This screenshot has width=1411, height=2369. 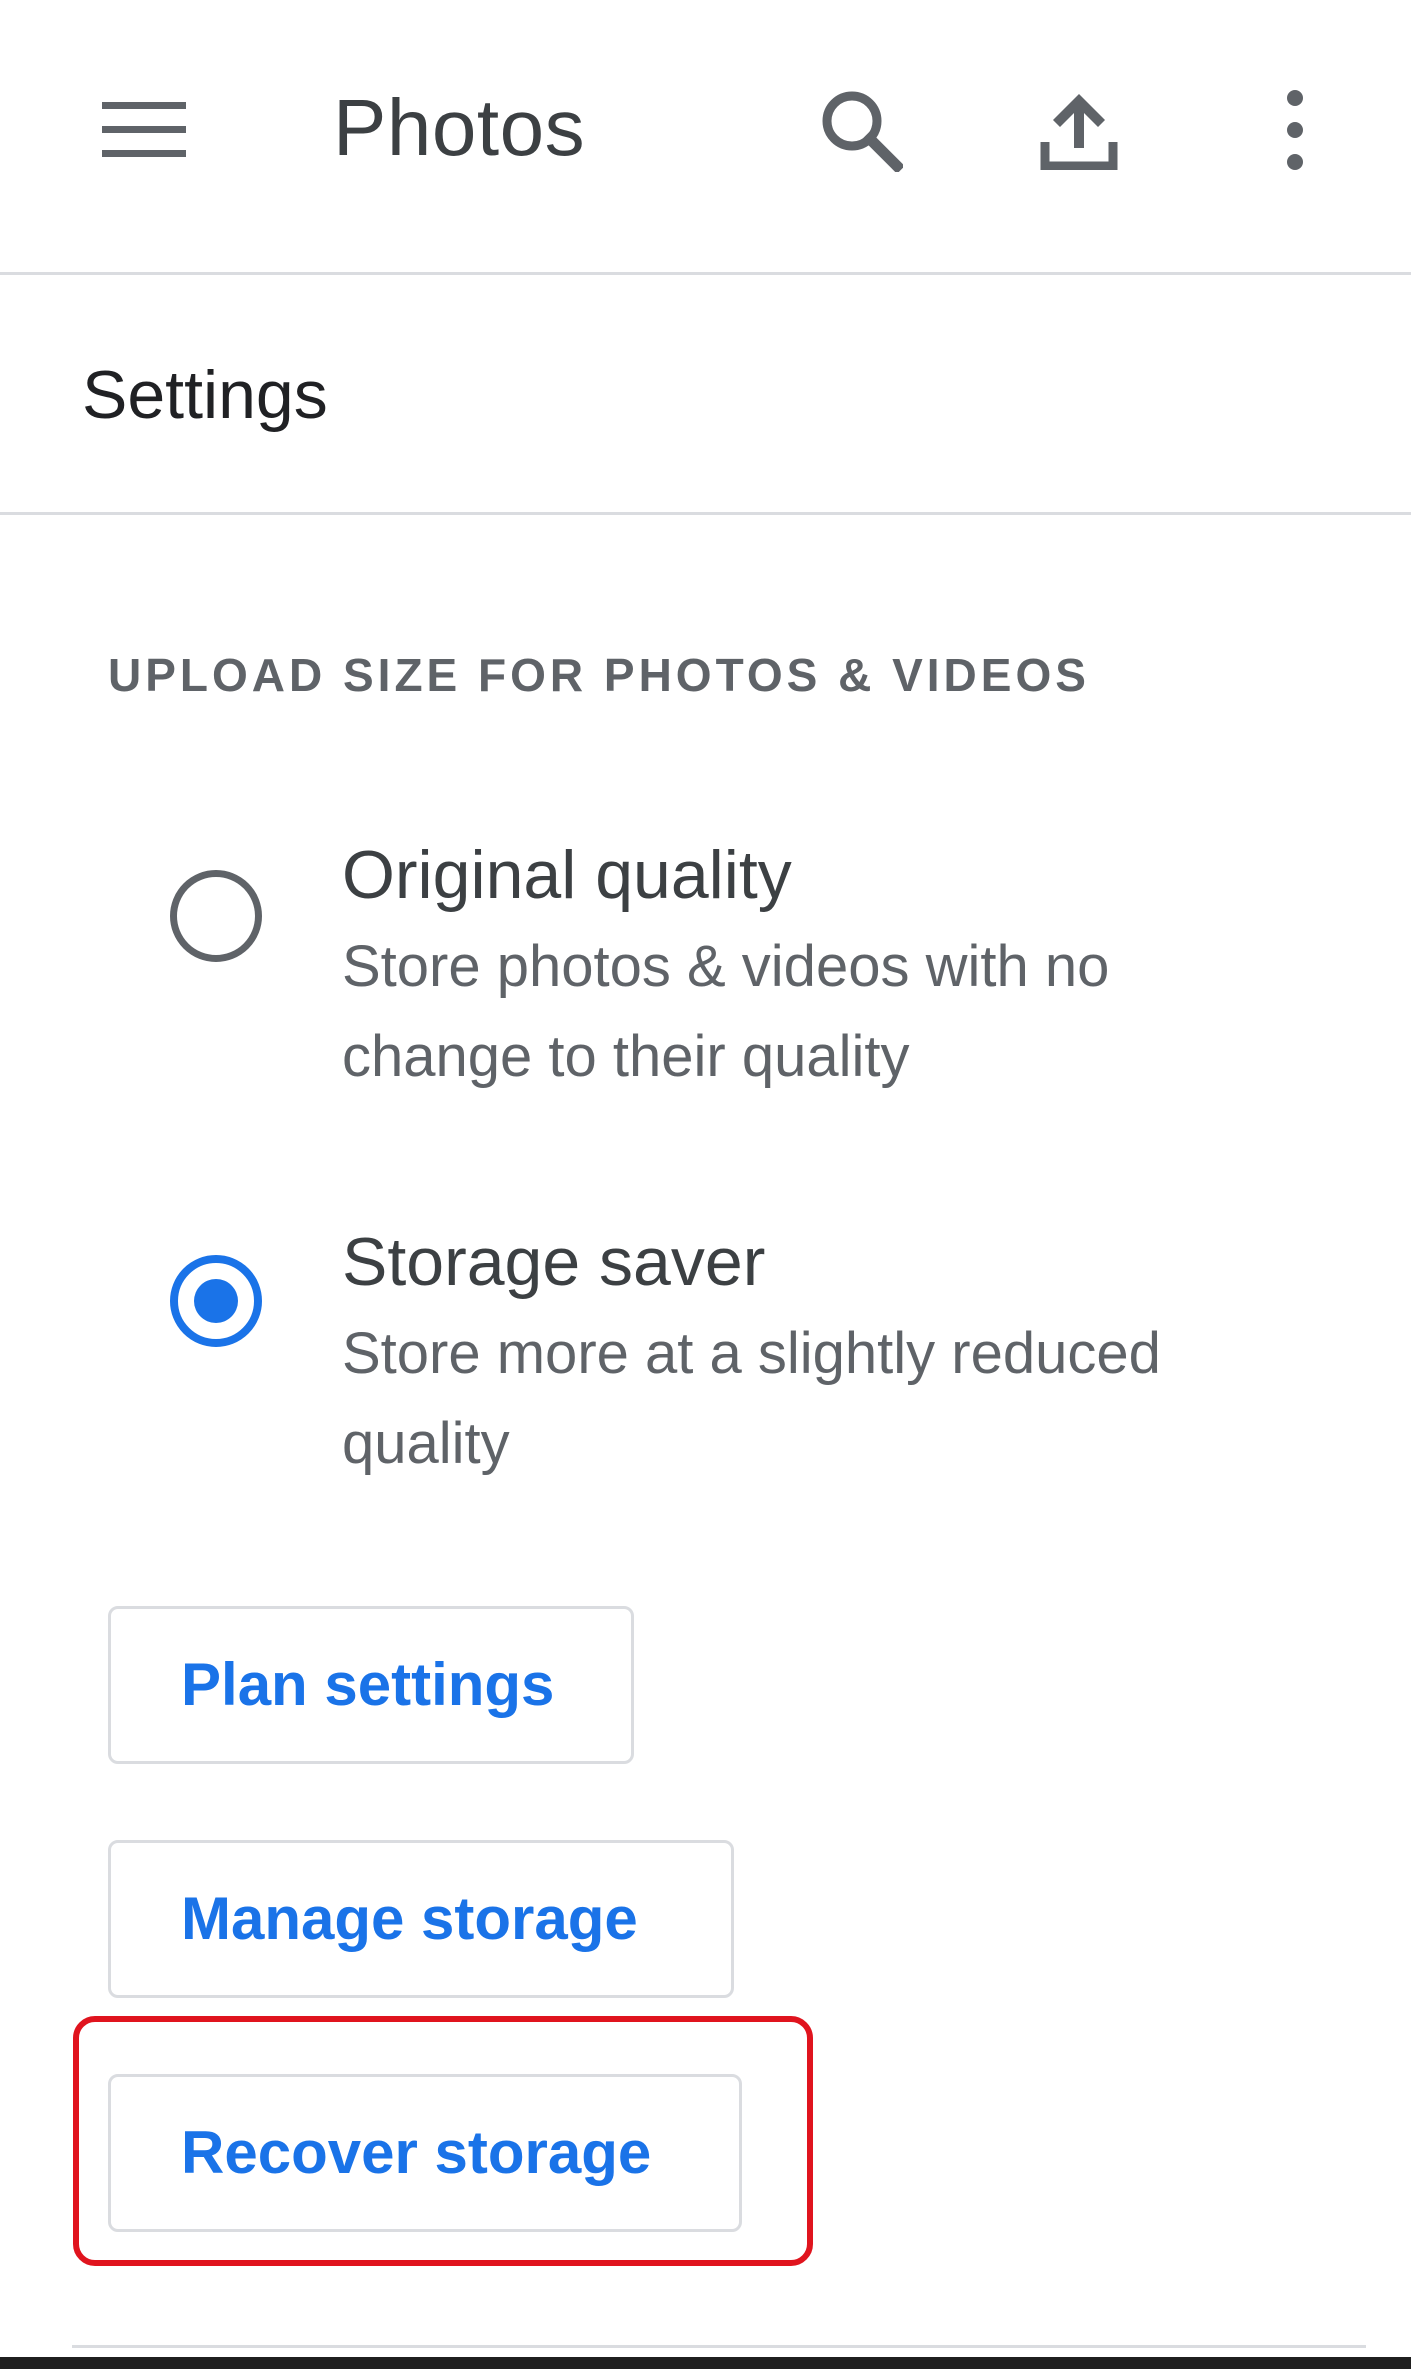 I want to click on storage-saver-radio, so click(x=216, y=1301).